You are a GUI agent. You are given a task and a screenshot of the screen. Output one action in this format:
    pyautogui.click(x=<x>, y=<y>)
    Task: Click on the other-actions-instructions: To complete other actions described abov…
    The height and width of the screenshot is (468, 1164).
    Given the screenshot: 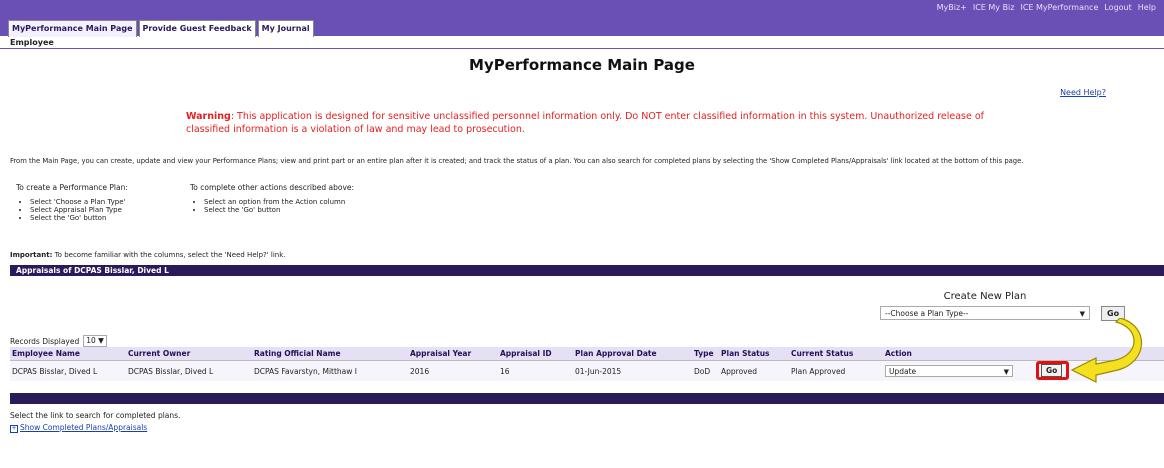 What is the action you would take?
    pyautogui.click(x=272, y=198)
    